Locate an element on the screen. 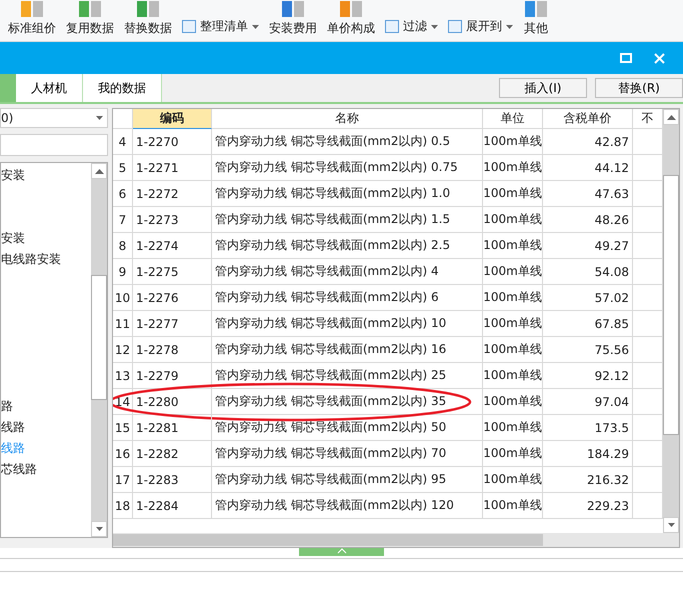 The width and height of the screenshot is (683, 593). table-cell: 1-2275 is located at coordinates (172, 272).